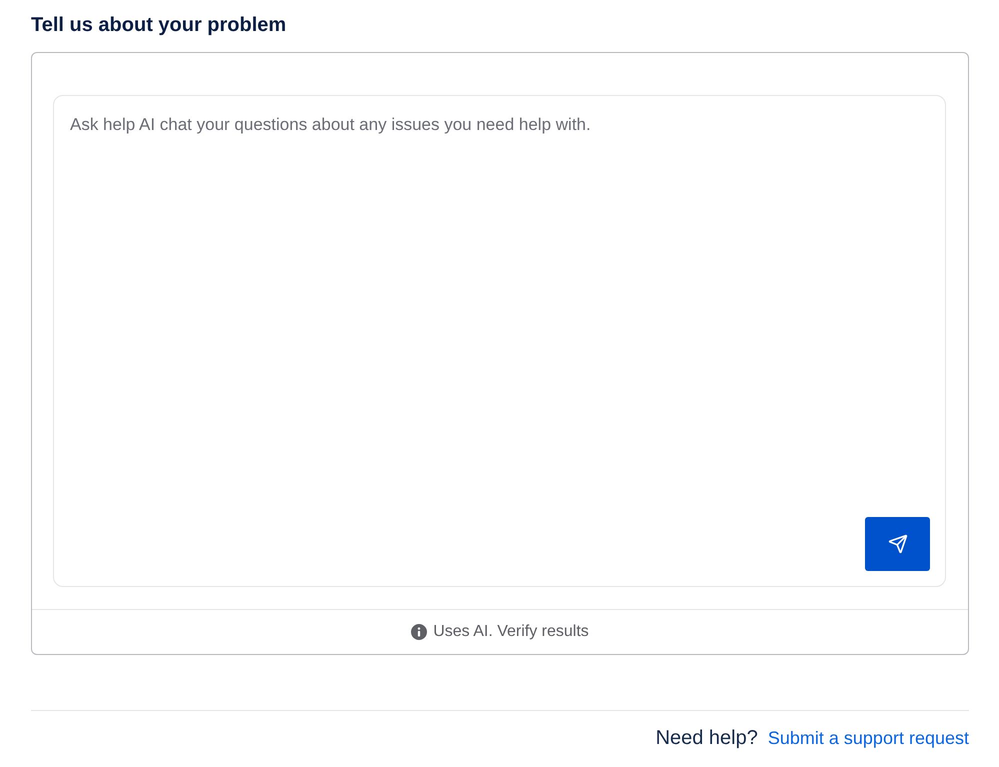 Image resolution: width=999 pixels, height=767 pixels. Describe the element at coordinates (158, 25) in the screenshot. I see `section-heading: Tell us about your problem` at that location.